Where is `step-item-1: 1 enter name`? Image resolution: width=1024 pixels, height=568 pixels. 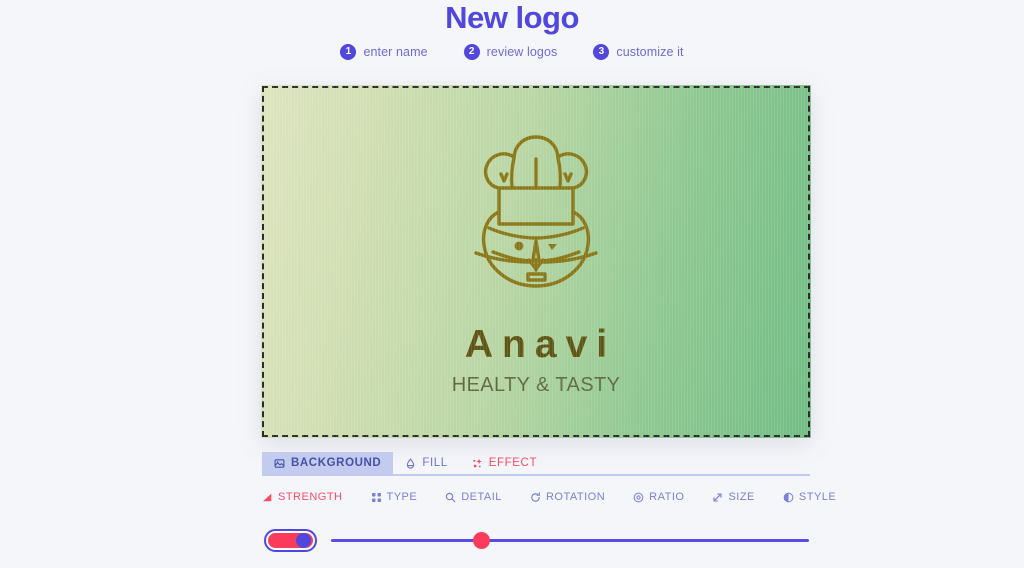
step-item-1: 1 enter name is located at coordinates (384, 52).